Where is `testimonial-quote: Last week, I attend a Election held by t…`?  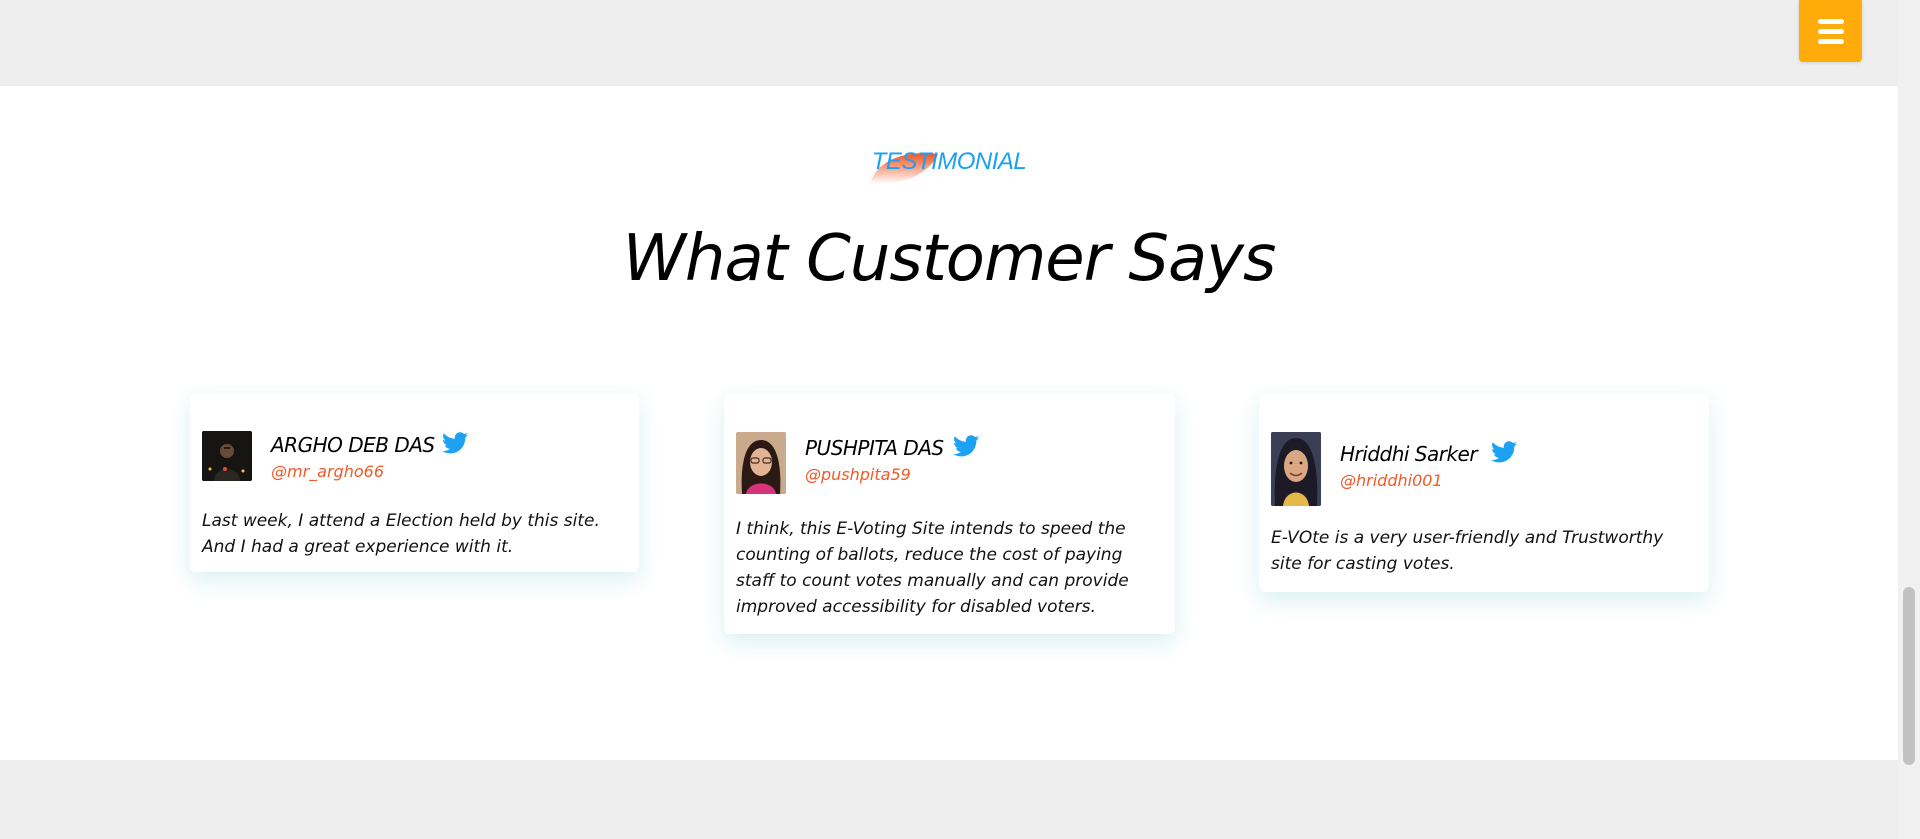
testimonial-quote: Last week, I attend a Election held by t… is located at coordinates (401, 534).